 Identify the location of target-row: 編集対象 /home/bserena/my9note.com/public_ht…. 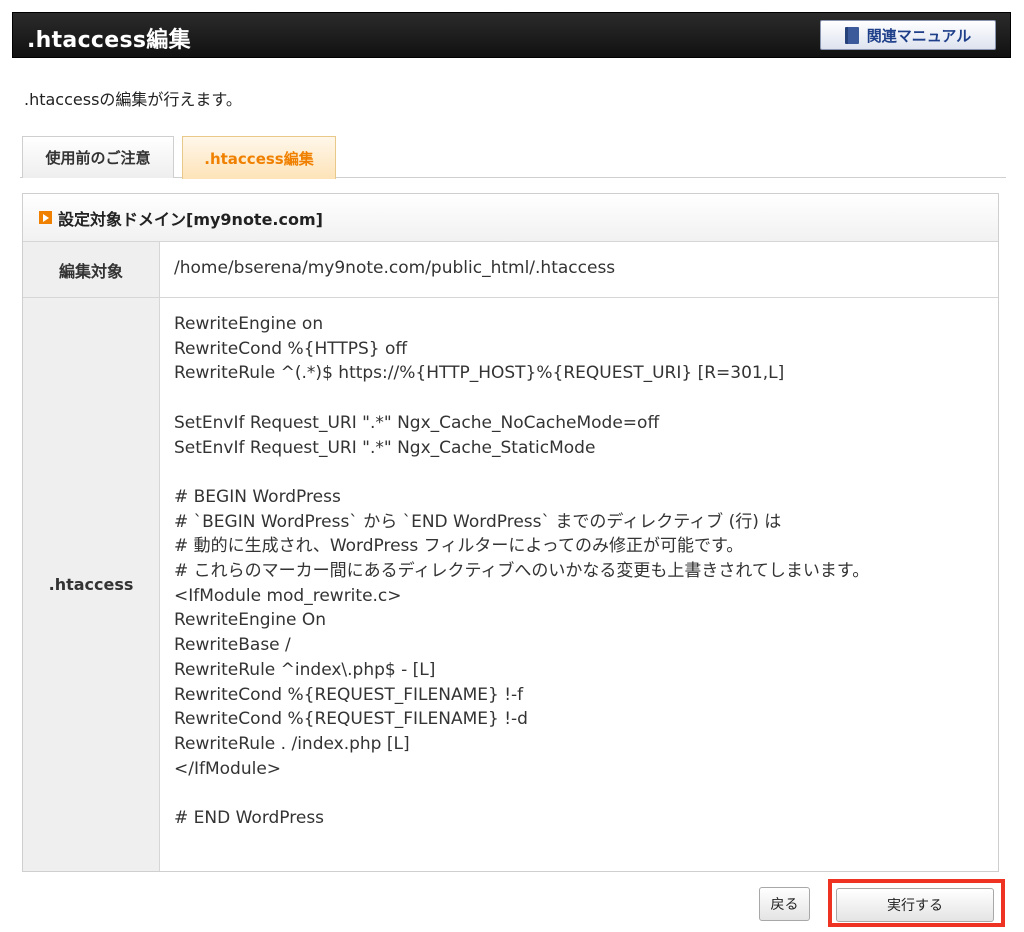
(510, 270).